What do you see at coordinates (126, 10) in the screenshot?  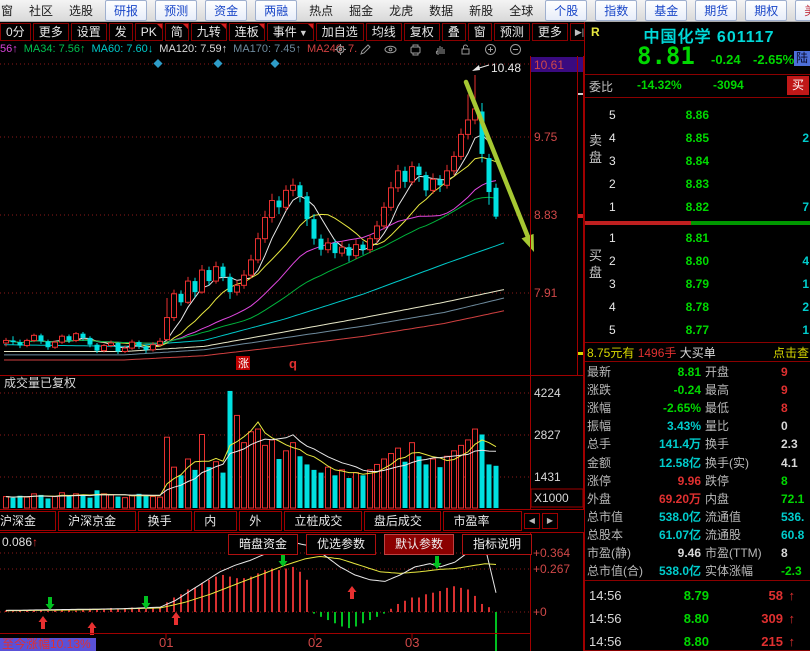 I see `menu-item-研报: 研报` at bounding box center [126, 10].